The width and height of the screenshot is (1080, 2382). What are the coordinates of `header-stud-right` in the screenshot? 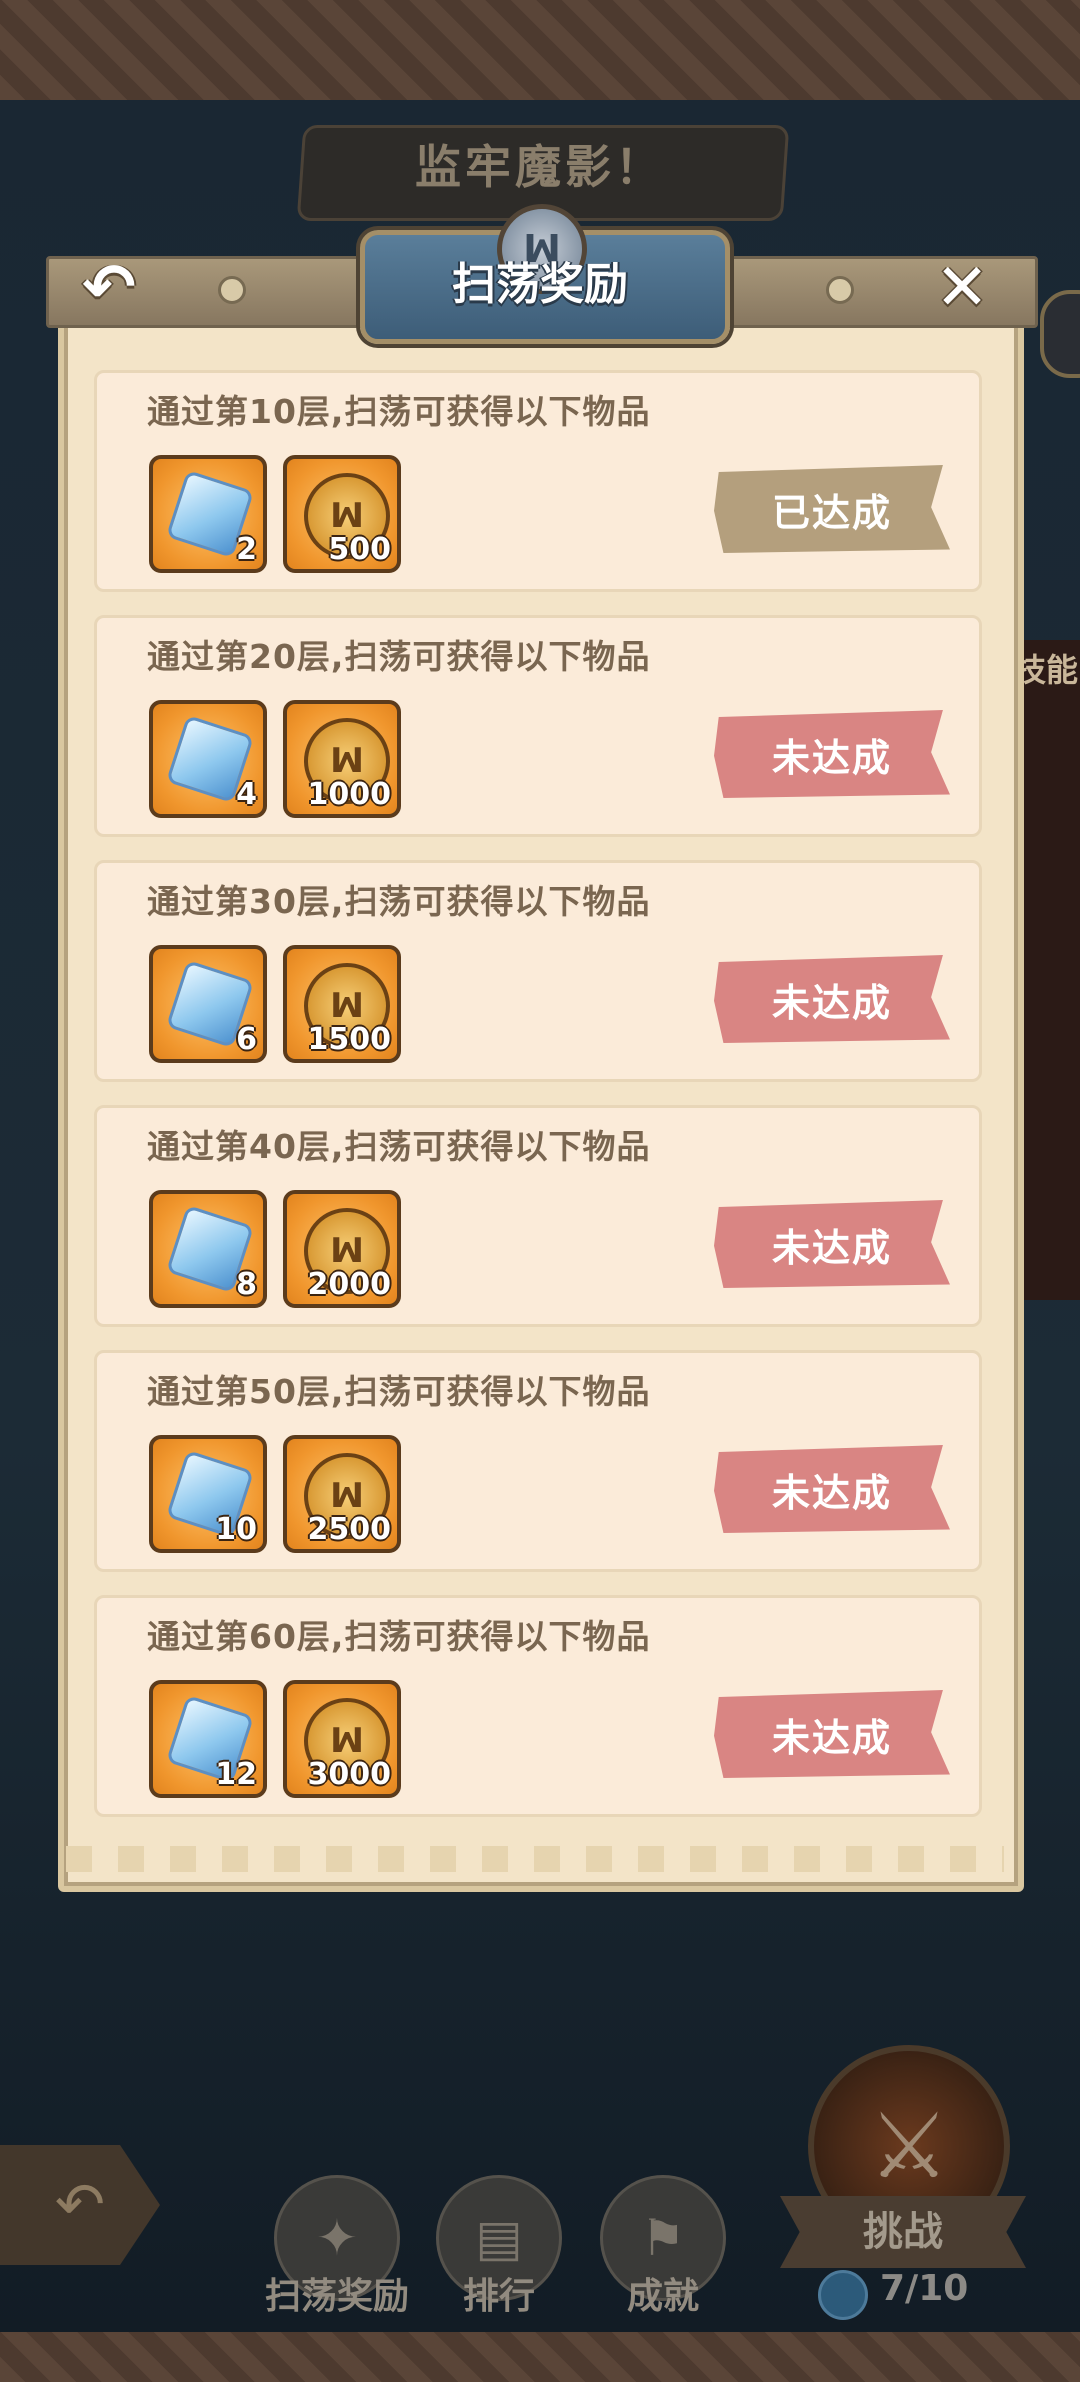 It's located at (840, 290).